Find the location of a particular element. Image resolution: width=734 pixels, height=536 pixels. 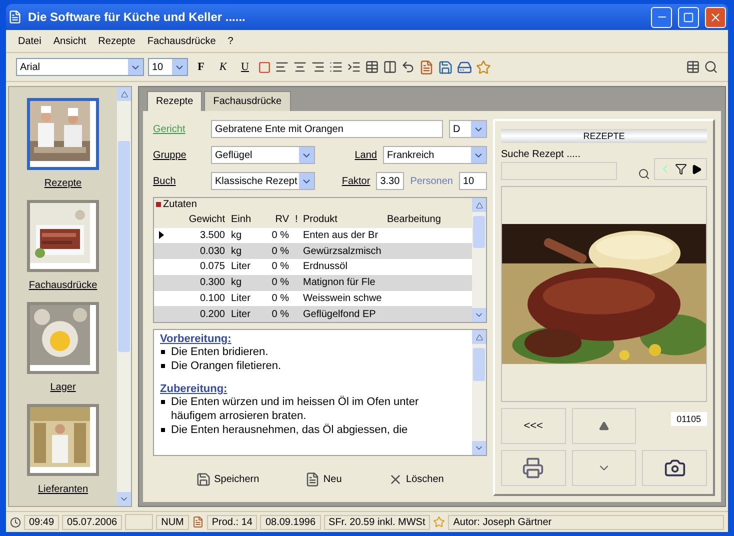

camera-button is located at coordinates (674, 468).